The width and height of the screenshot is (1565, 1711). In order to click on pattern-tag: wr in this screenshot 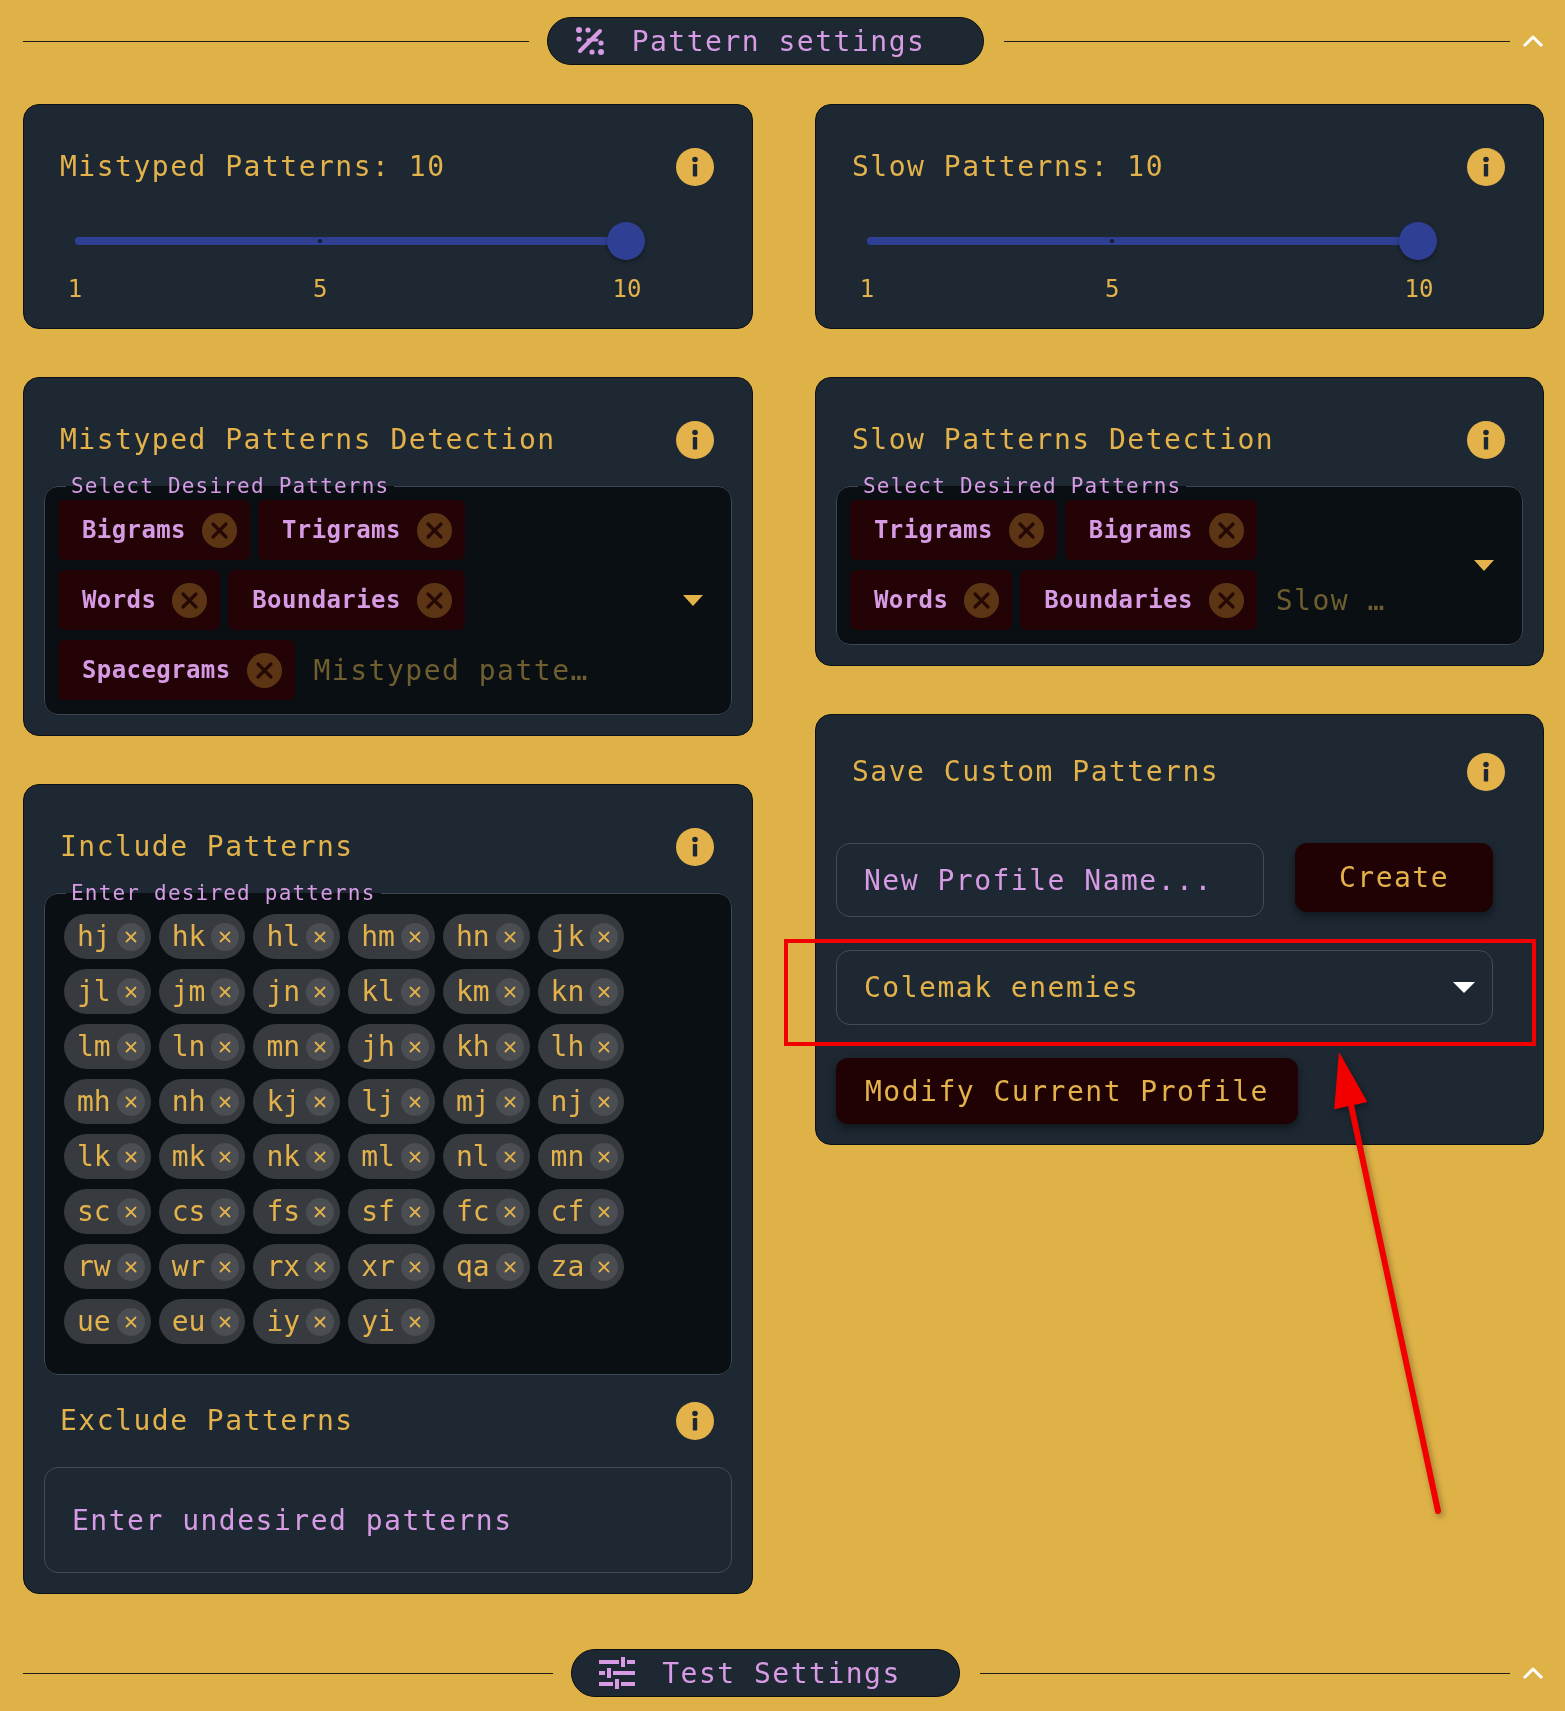, I will do `click(202, 1266)`.